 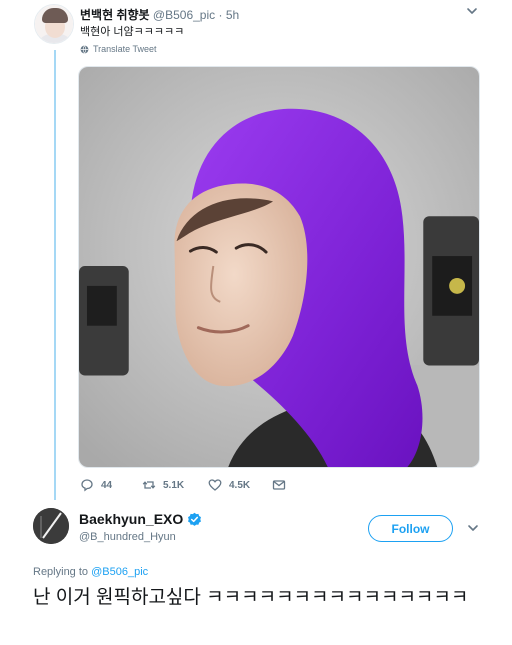 I want to click on reply-avatar, so click(x=51, y=526).